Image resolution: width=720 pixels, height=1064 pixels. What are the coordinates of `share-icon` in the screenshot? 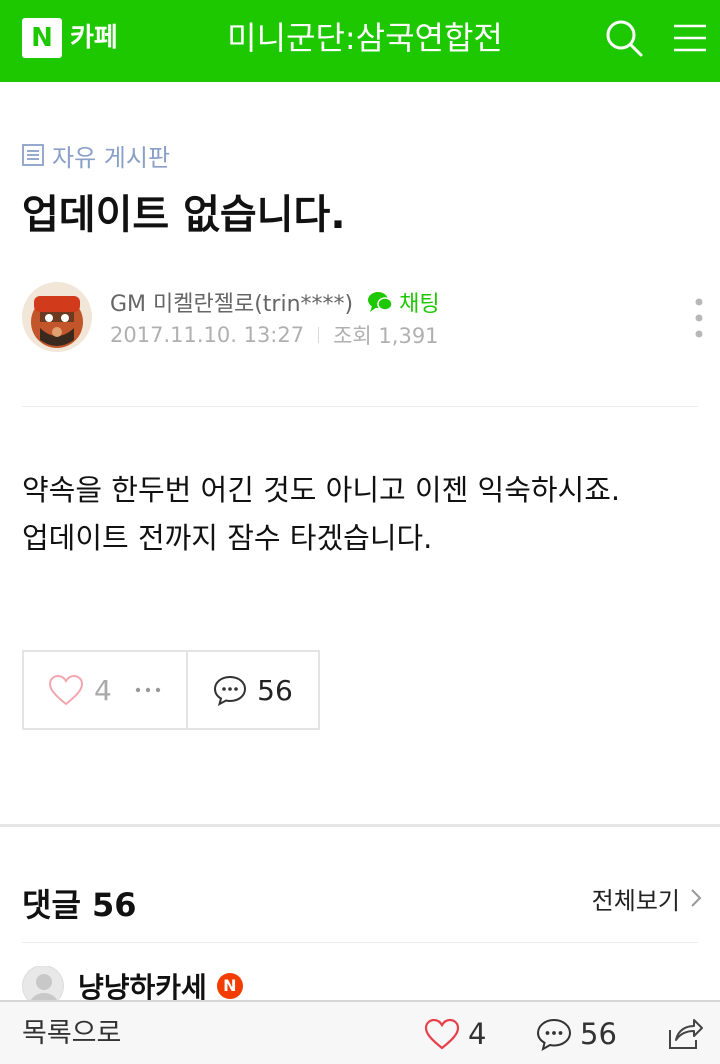 It's located at (686, 1034).